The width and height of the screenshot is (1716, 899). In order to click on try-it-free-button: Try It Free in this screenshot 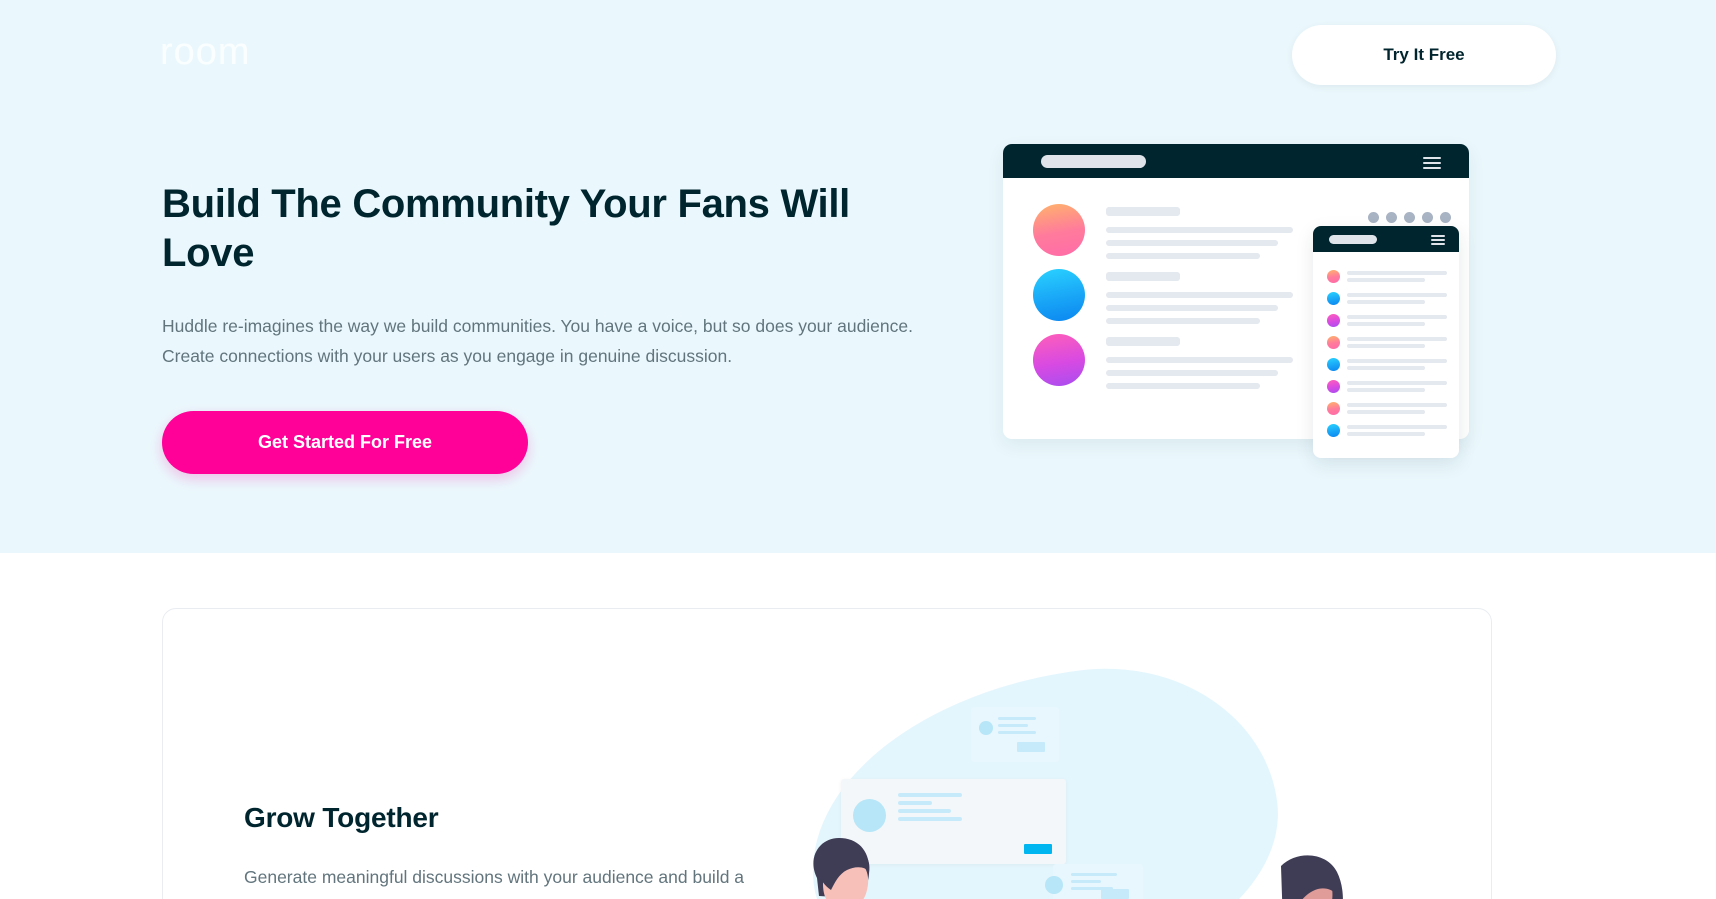, I will do `click(1424, 55)`.